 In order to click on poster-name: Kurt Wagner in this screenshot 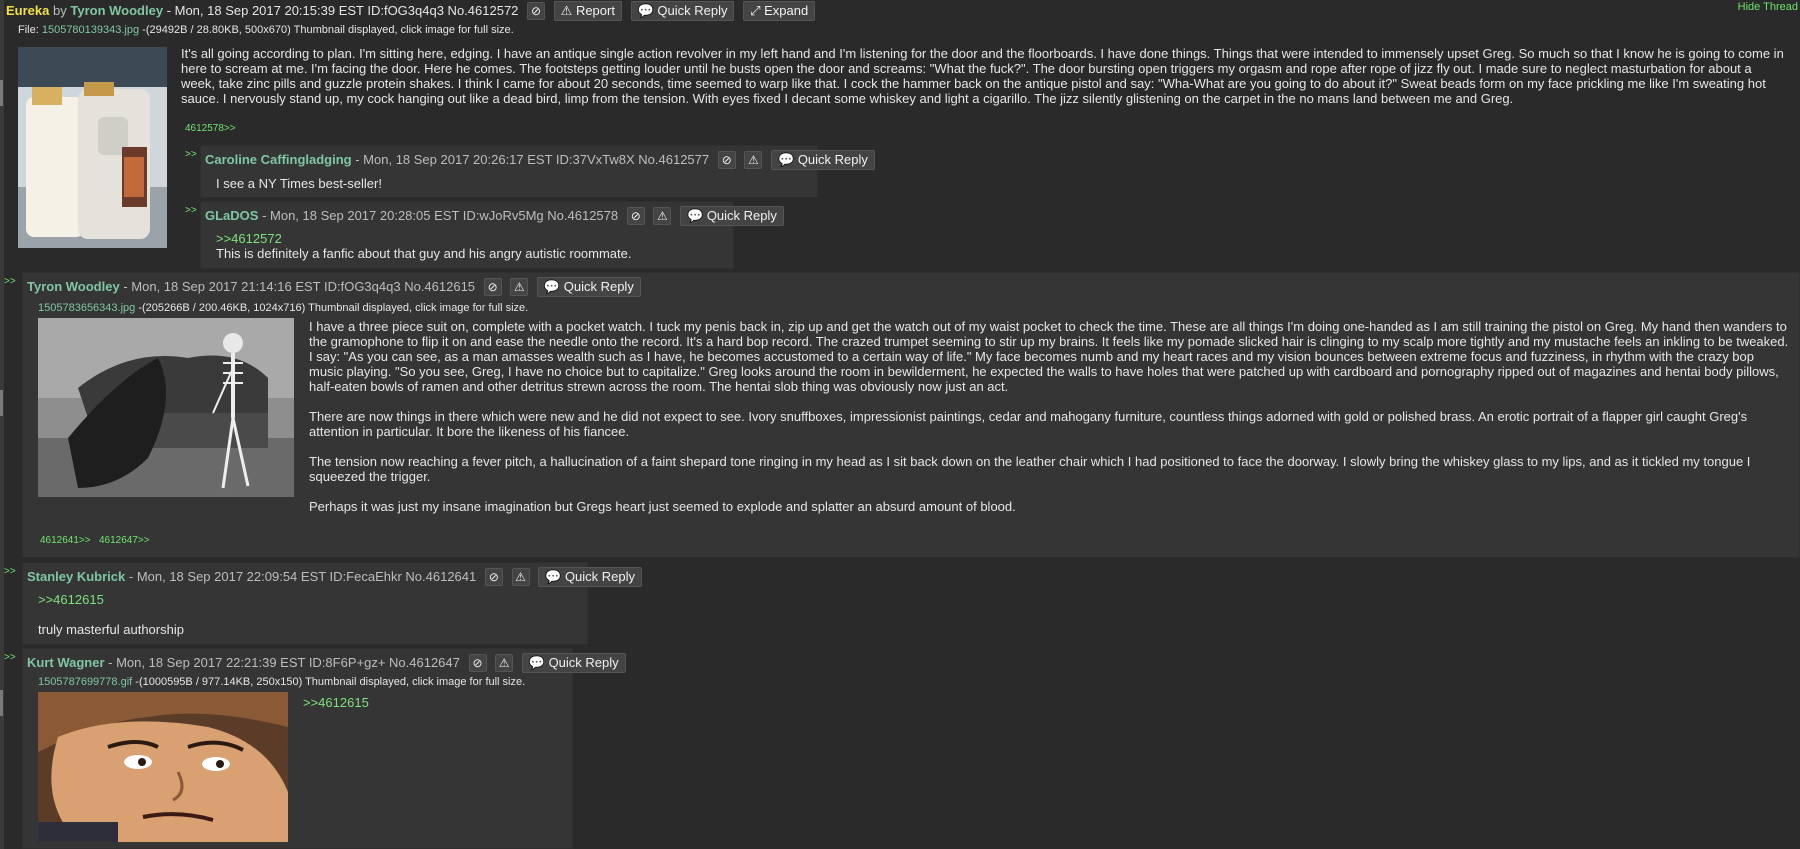, I will do `click(66, 662)`.